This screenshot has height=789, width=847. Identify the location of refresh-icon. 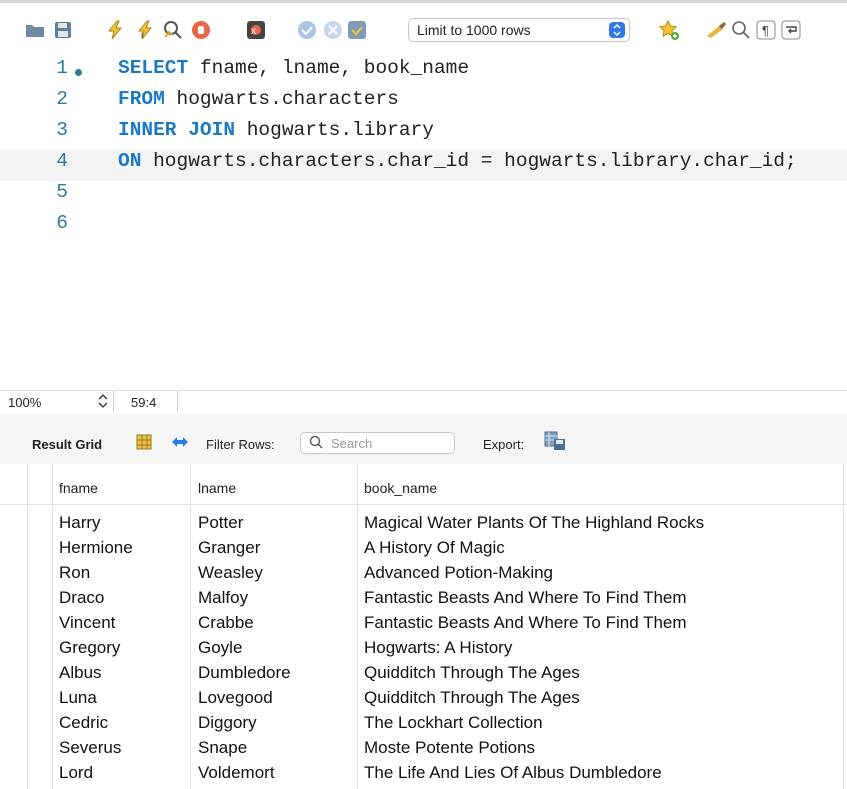
(180, 443).